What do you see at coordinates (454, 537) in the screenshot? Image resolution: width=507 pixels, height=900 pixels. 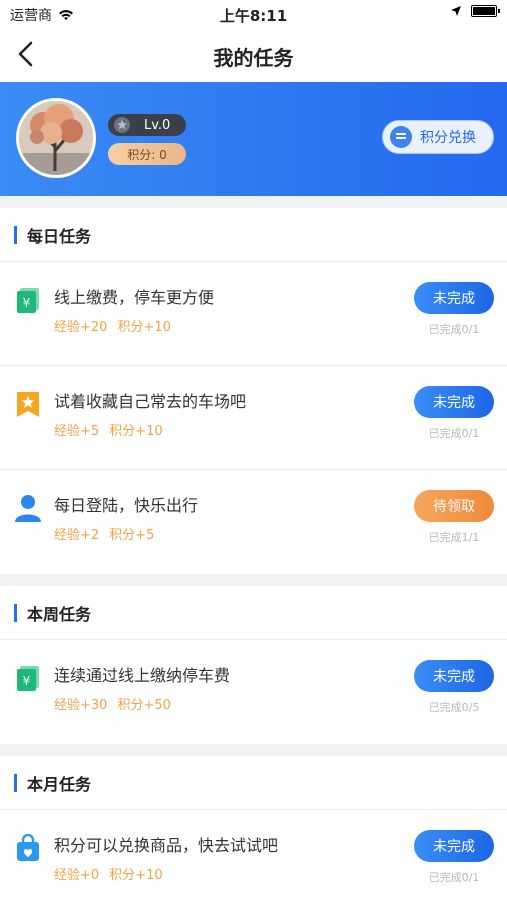 I see `task-progress: 已完成1/1` at bounding box center [454, 537].